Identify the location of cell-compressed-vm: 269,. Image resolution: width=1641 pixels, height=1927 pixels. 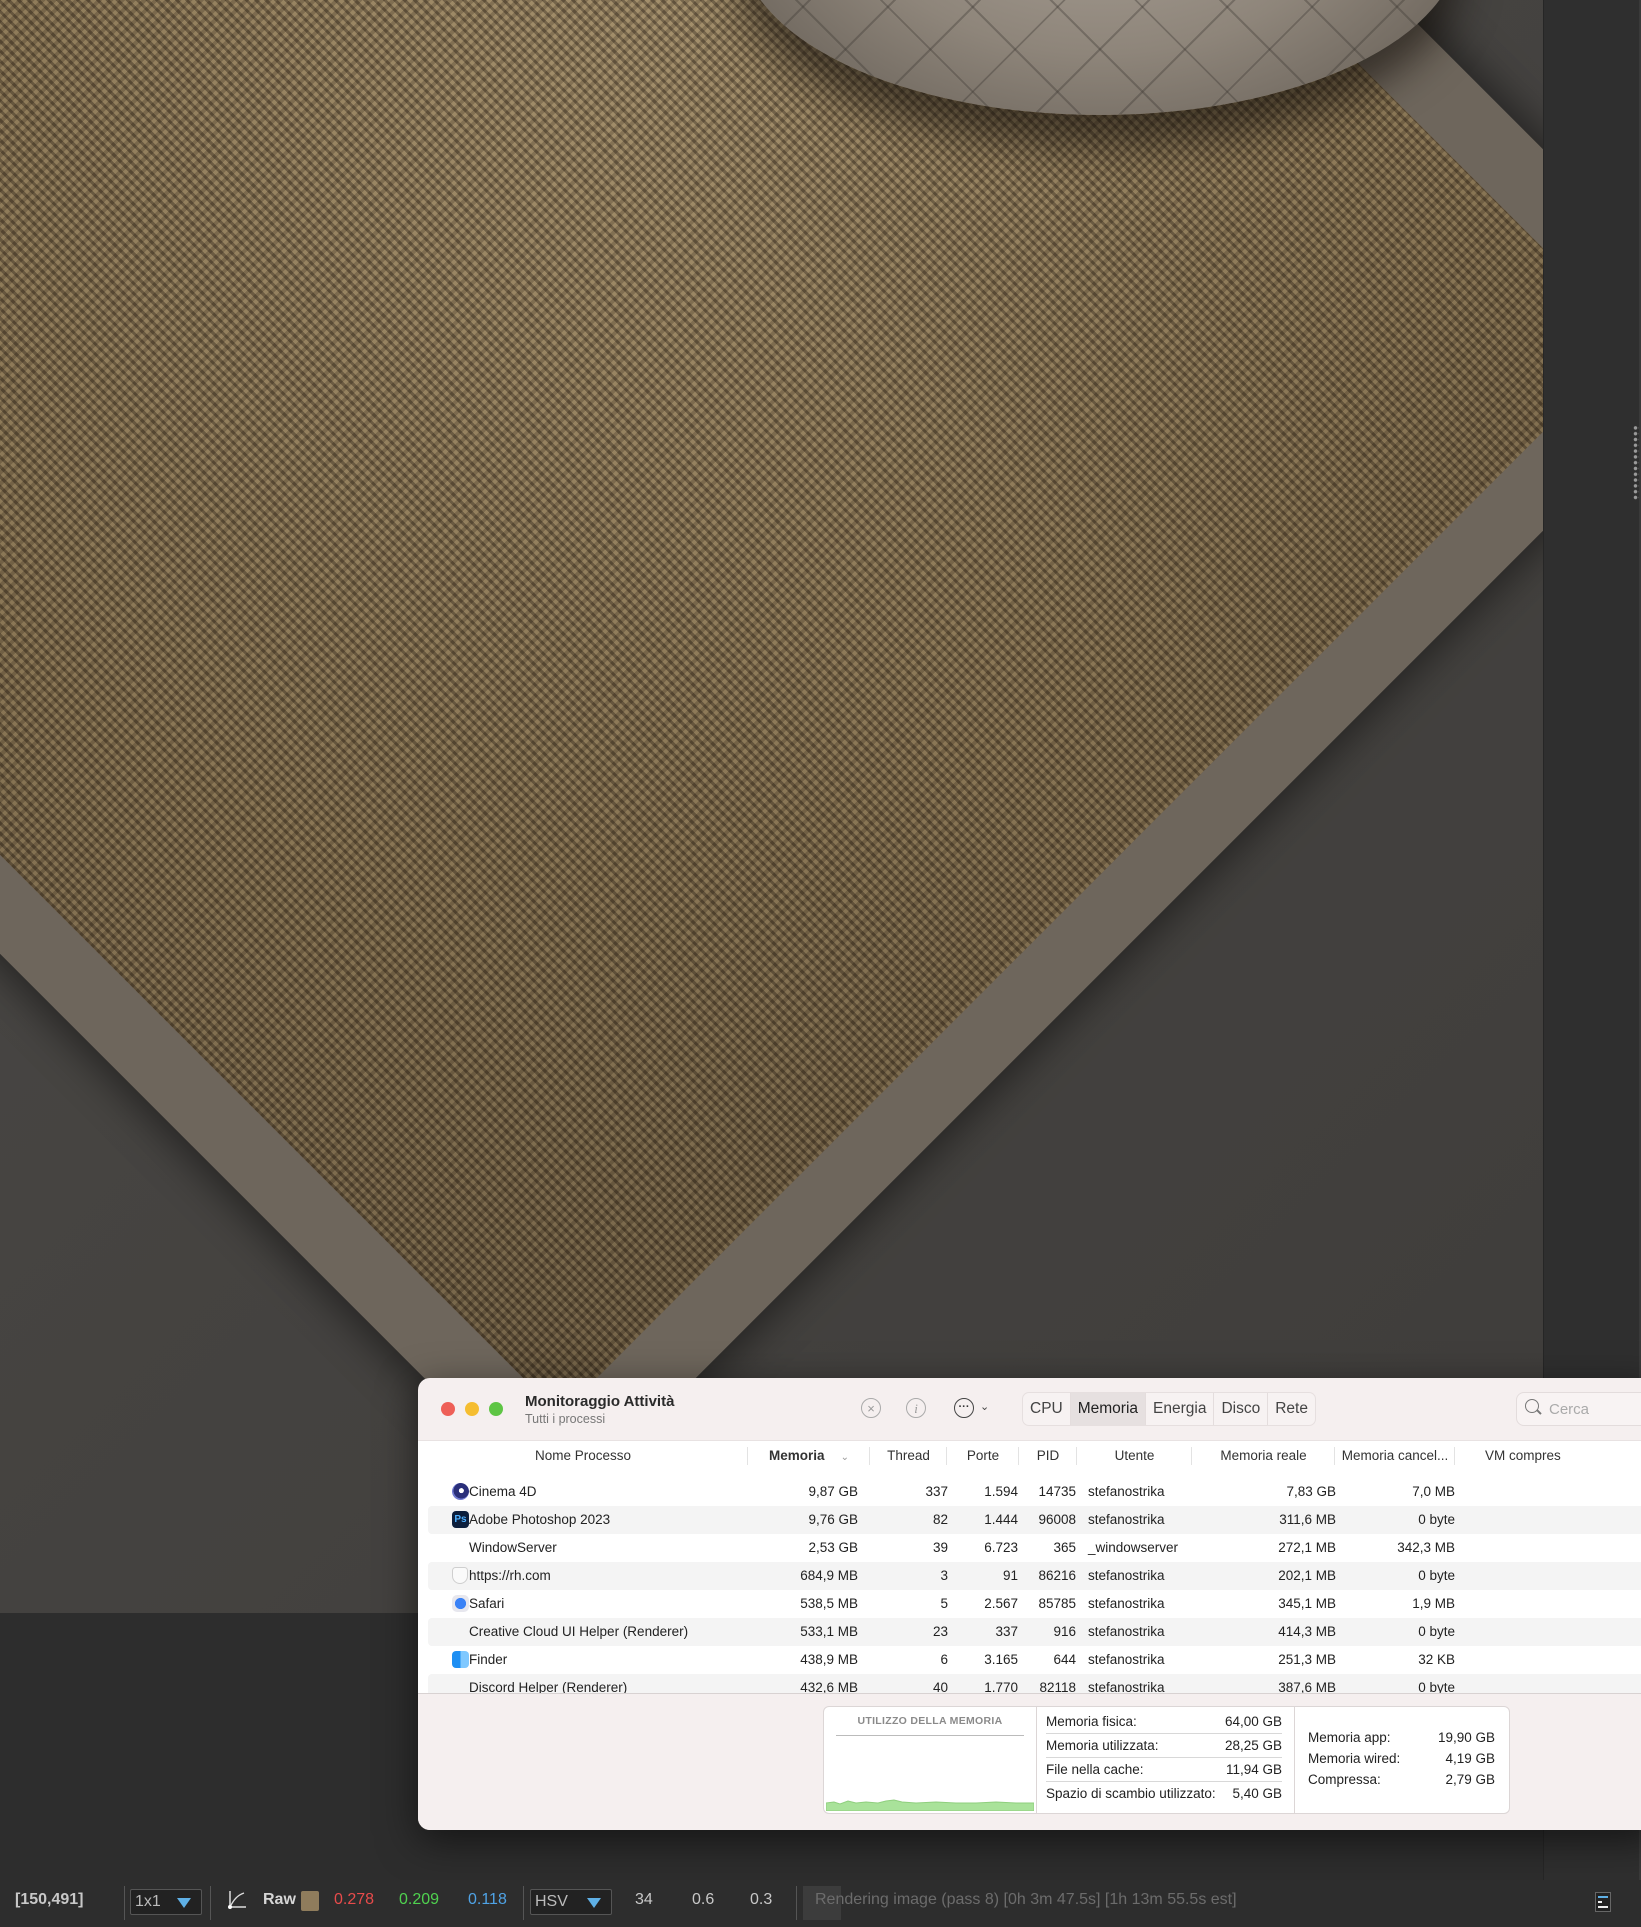
(1554, 1660).